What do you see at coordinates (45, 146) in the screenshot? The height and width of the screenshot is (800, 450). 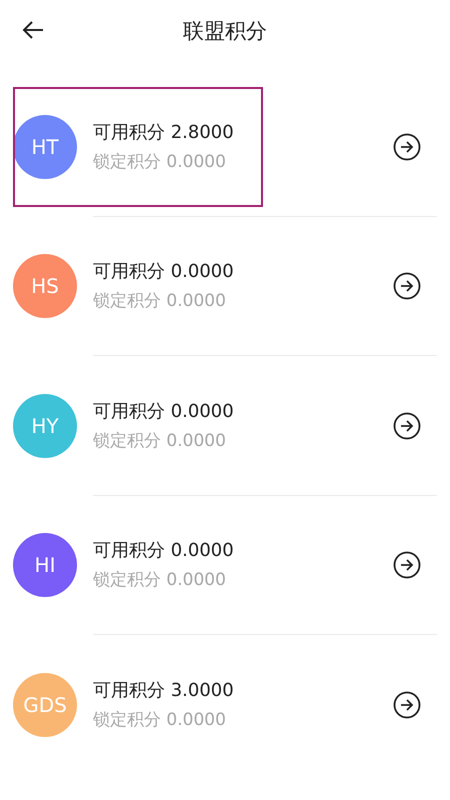 I see `token-avatar: HT` at bounding box center [45, 146].